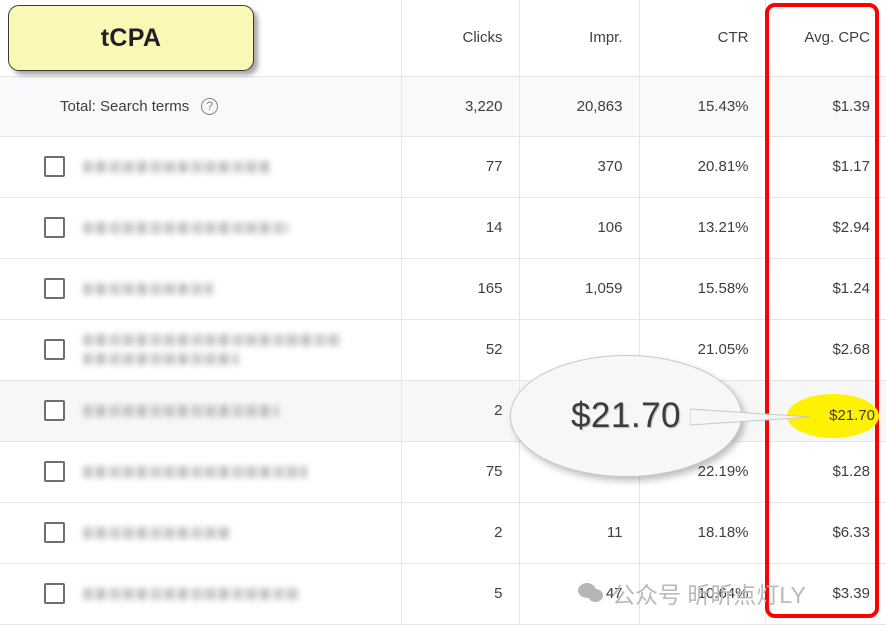 This screenshot has height=627, width=886. Describe the element at coordinates (579, 106) in the screenshot. I see `total-impr: 20,863` at that location.